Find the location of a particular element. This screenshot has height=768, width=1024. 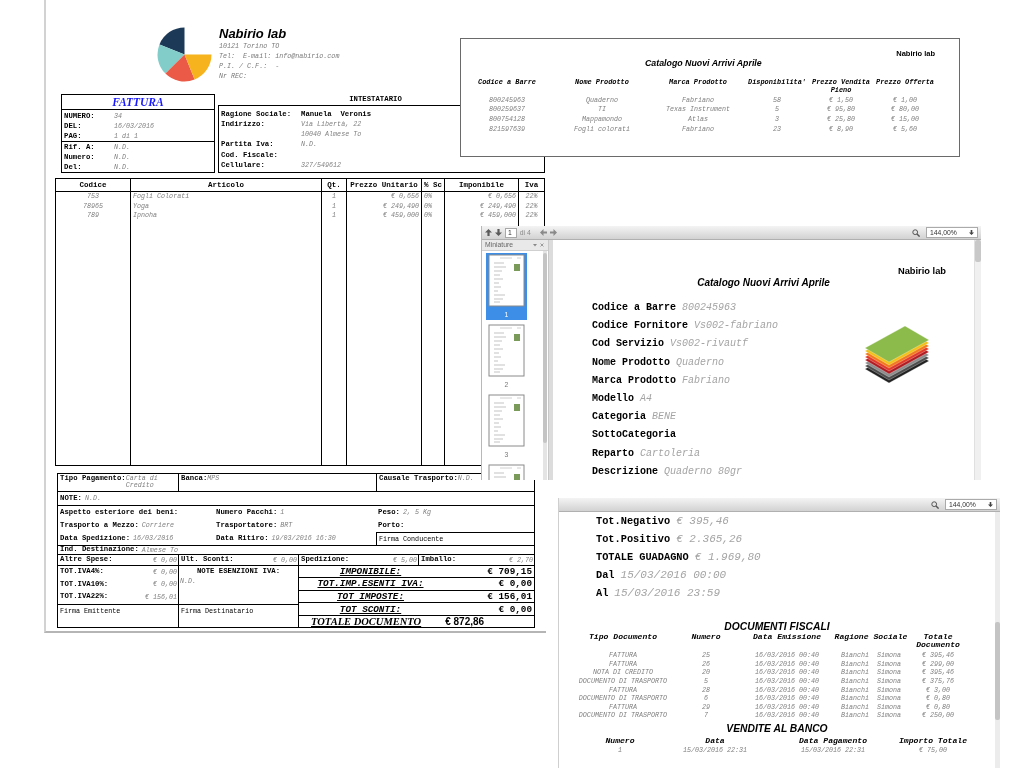

summary-value: € 2.365,26 is located at coordinates (709, 539).